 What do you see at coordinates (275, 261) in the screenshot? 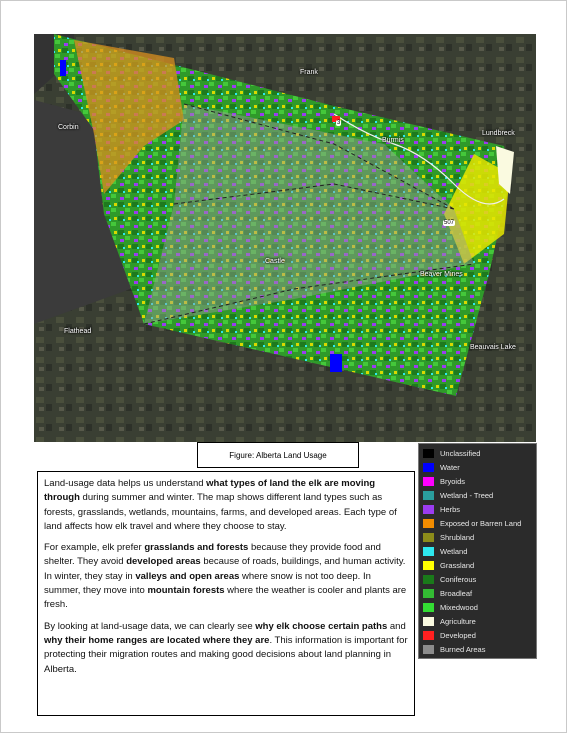
I see `place-label-castle: Castle` at bounding box center [275, 261].